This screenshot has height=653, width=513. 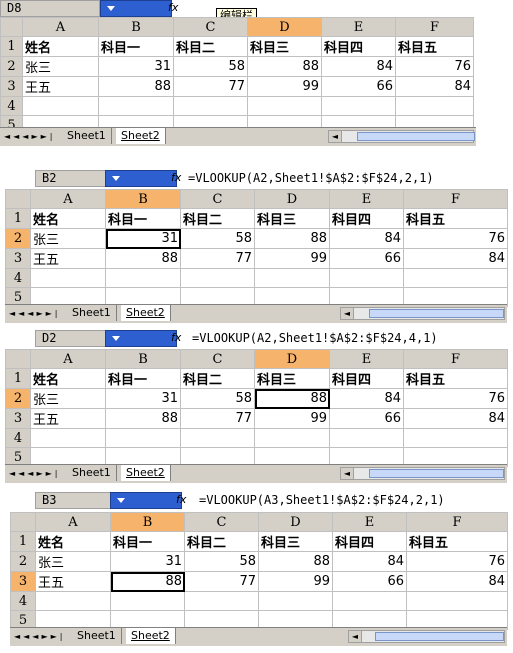 I want to click on fx-icon: fx, so click(x=178, y=178).